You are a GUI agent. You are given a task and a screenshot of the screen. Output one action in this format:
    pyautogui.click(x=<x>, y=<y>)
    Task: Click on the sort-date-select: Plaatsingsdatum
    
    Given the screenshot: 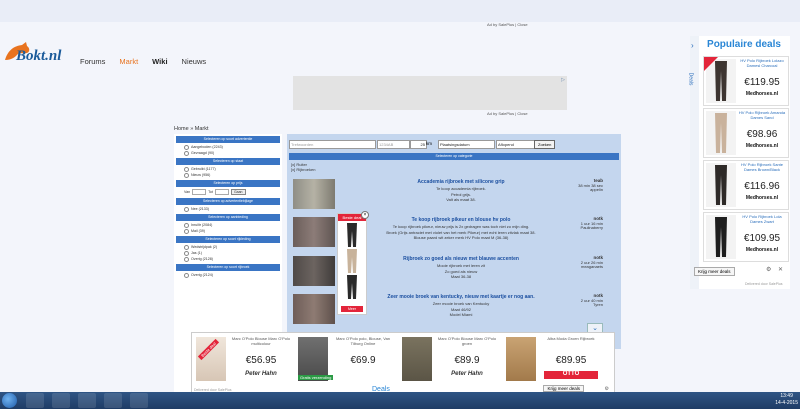 What is the action you would take?
    pyautogui.click(x=466, y=144)
    